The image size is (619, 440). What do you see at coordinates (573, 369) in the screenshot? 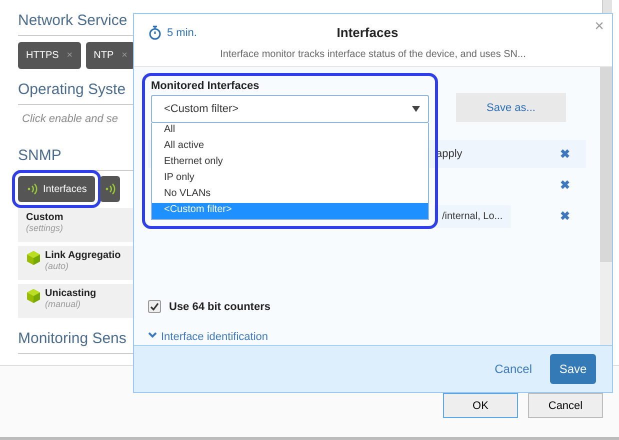
I see `save-button: Save` at bounding box center [573, 369].